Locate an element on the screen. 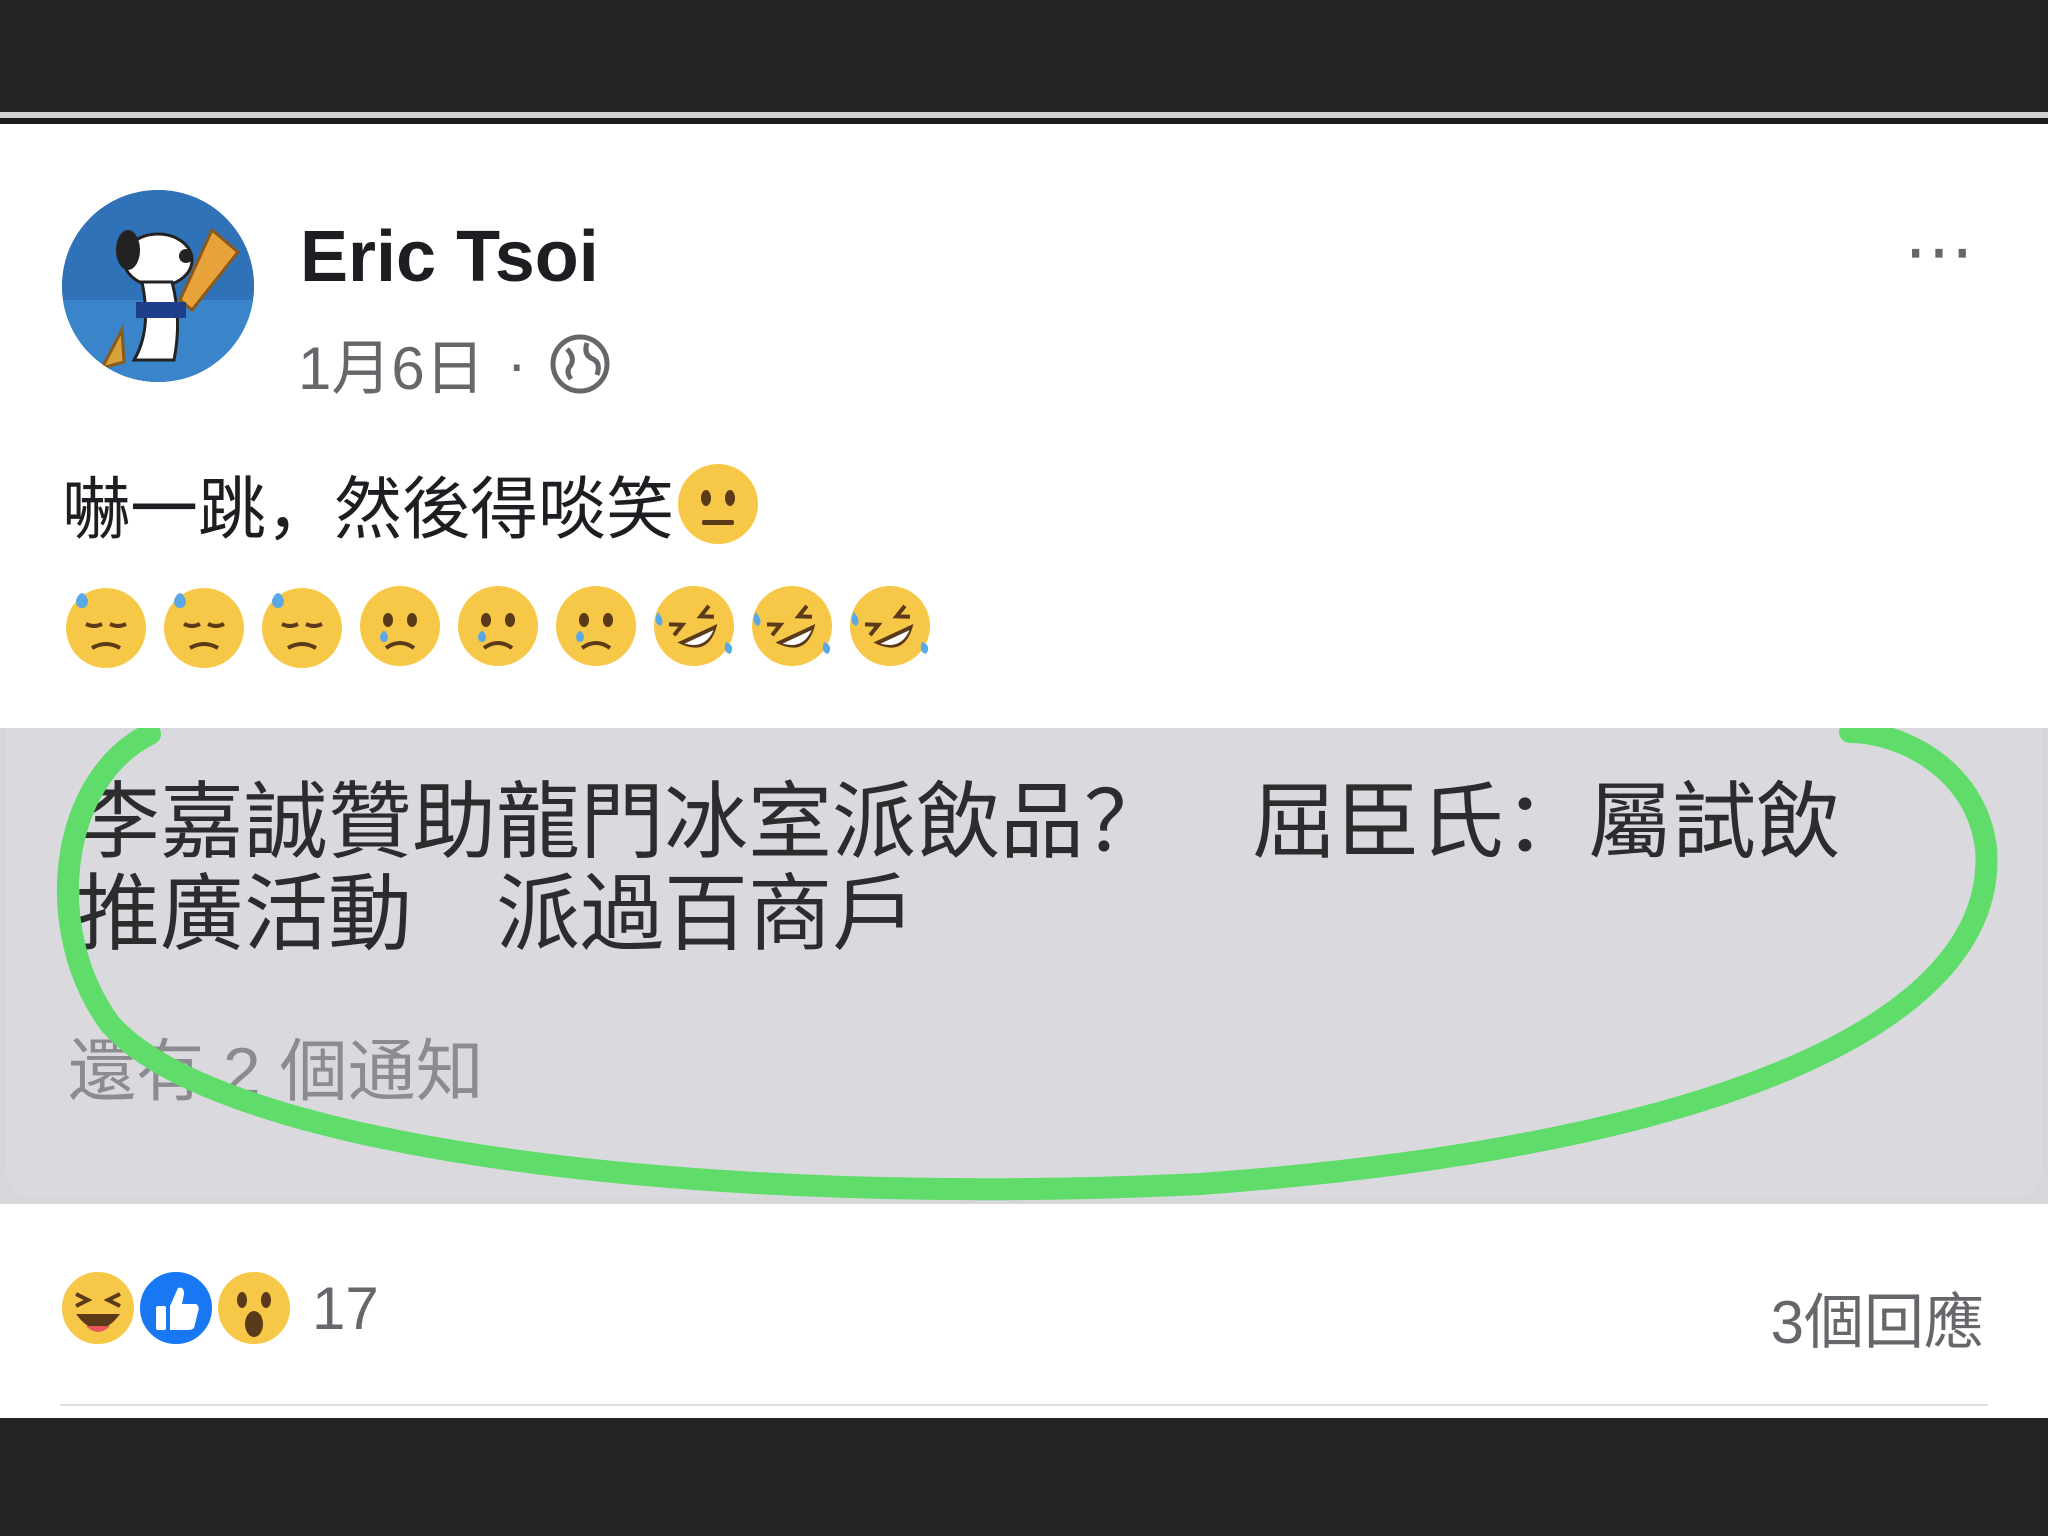 The width and height of the screenshot is (2048, 1536). reactions-summary: 17 is located at coordinates (217, 1308).